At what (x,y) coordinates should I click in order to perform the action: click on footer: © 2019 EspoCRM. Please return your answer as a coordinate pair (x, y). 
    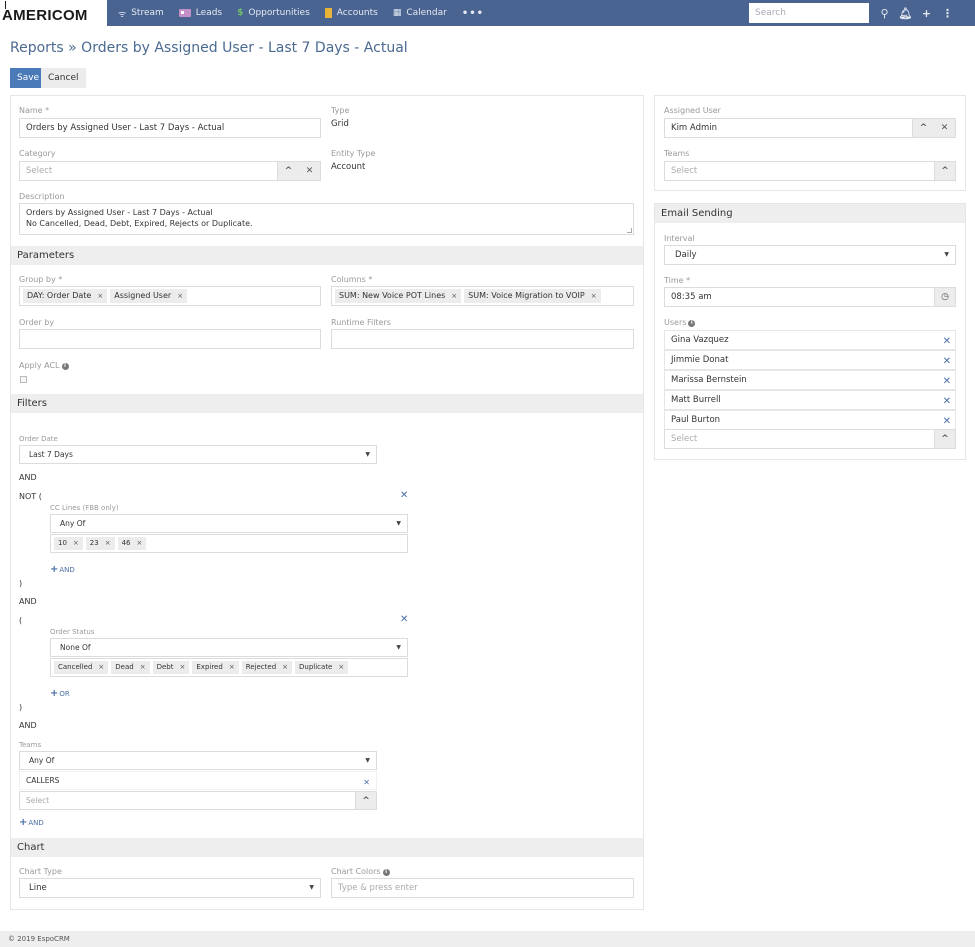
    Looking at the image, I should click on (487, 939).